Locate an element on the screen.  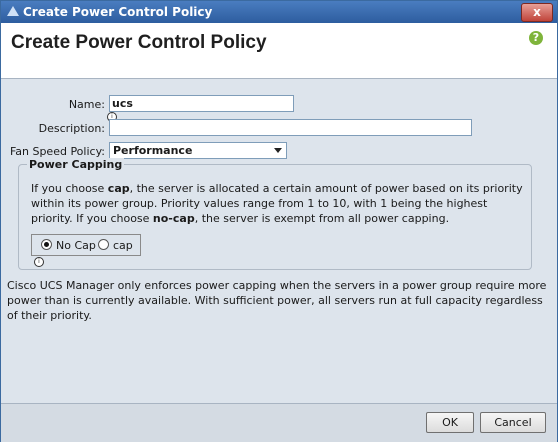
app-icon is located at coordinates (13, 11).